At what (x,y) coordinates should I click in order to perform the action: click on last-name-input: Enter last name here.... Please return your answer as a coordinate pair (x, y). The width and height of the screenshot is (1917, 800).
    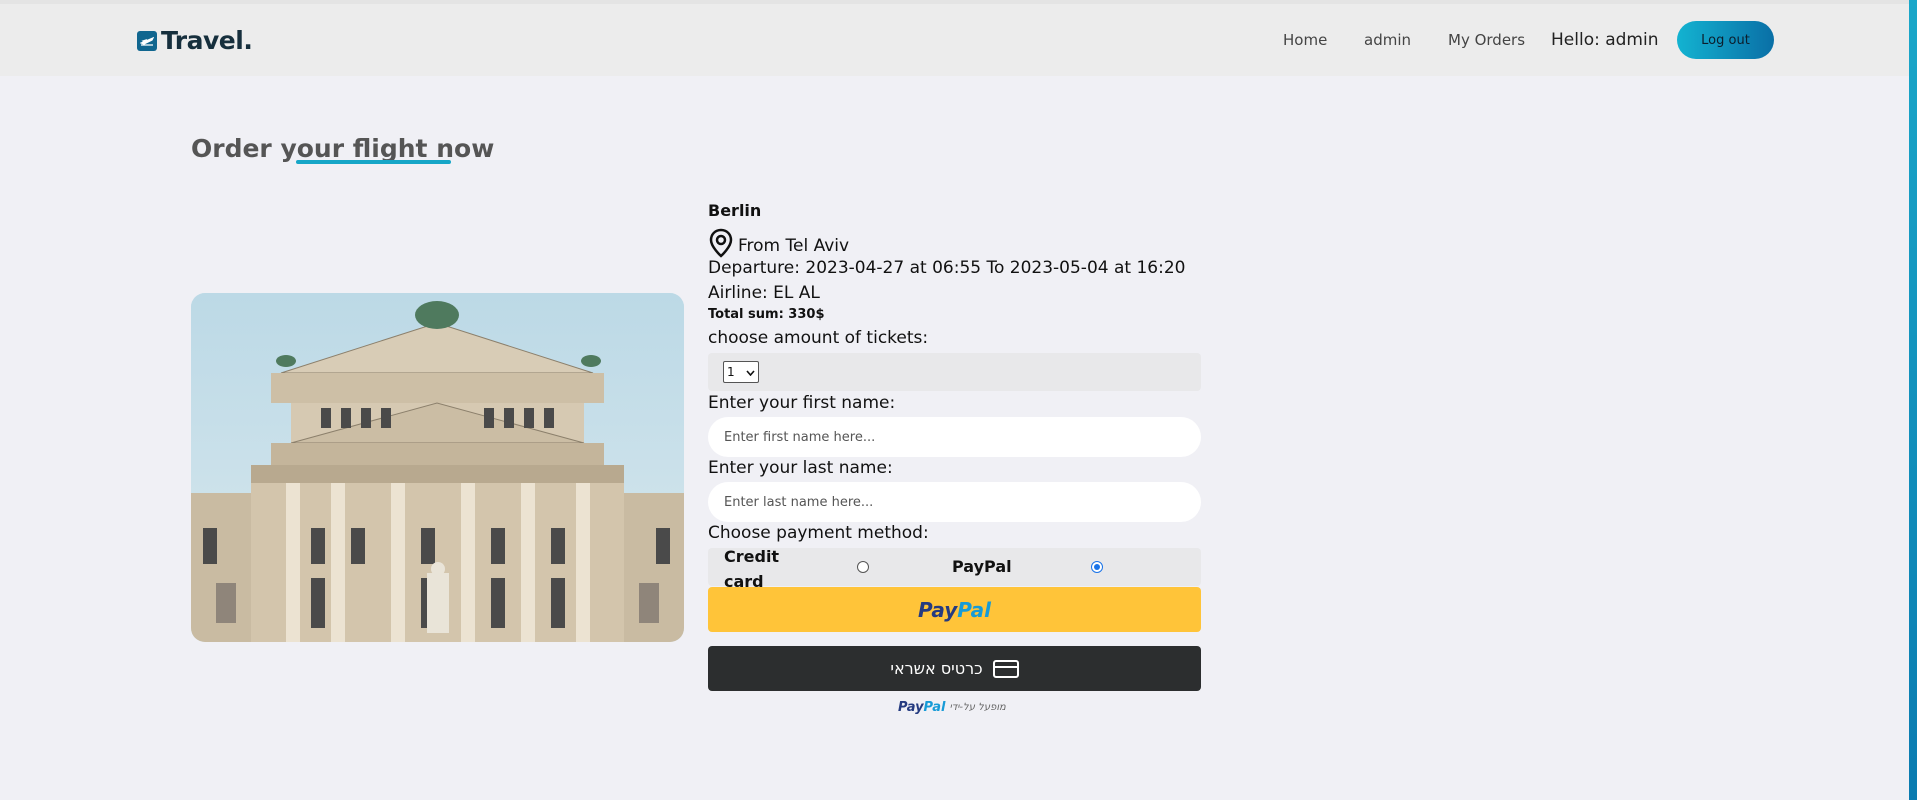
    Looking at the image, I should click on (954, 502).